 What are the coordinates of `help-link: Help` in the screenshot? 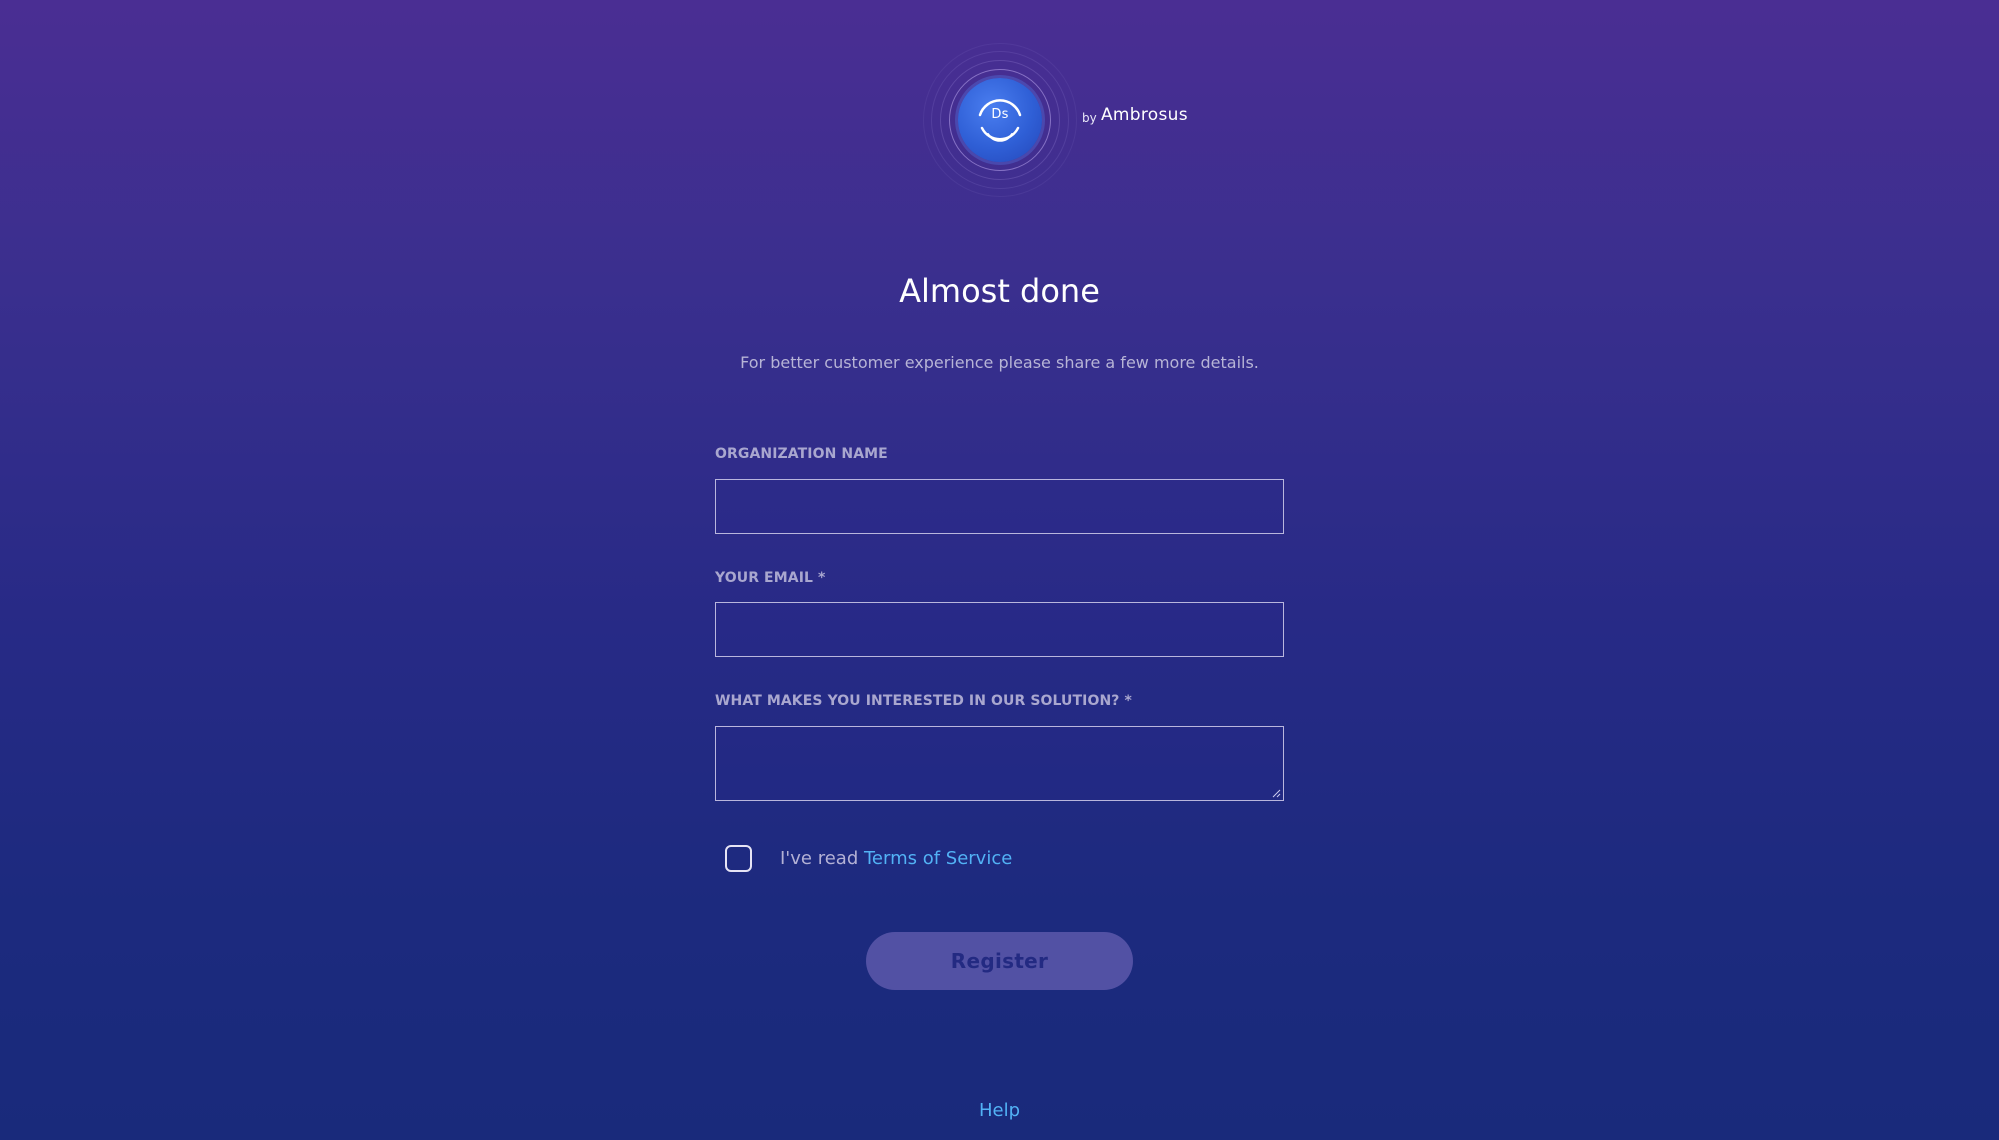 It's located at (999, 1110).